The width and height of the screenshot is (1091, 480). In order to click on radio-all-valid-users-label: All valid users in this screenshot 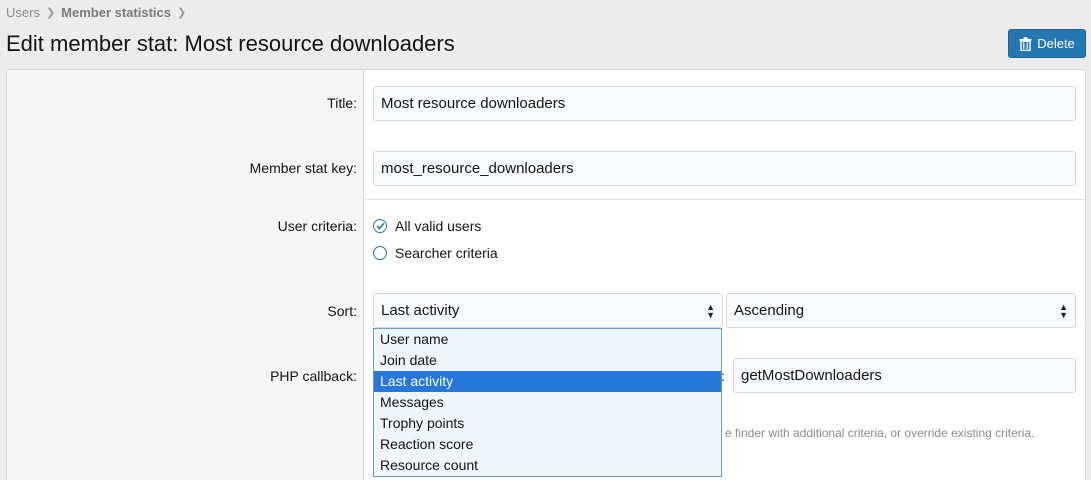, I will do `click(438, 226)`.